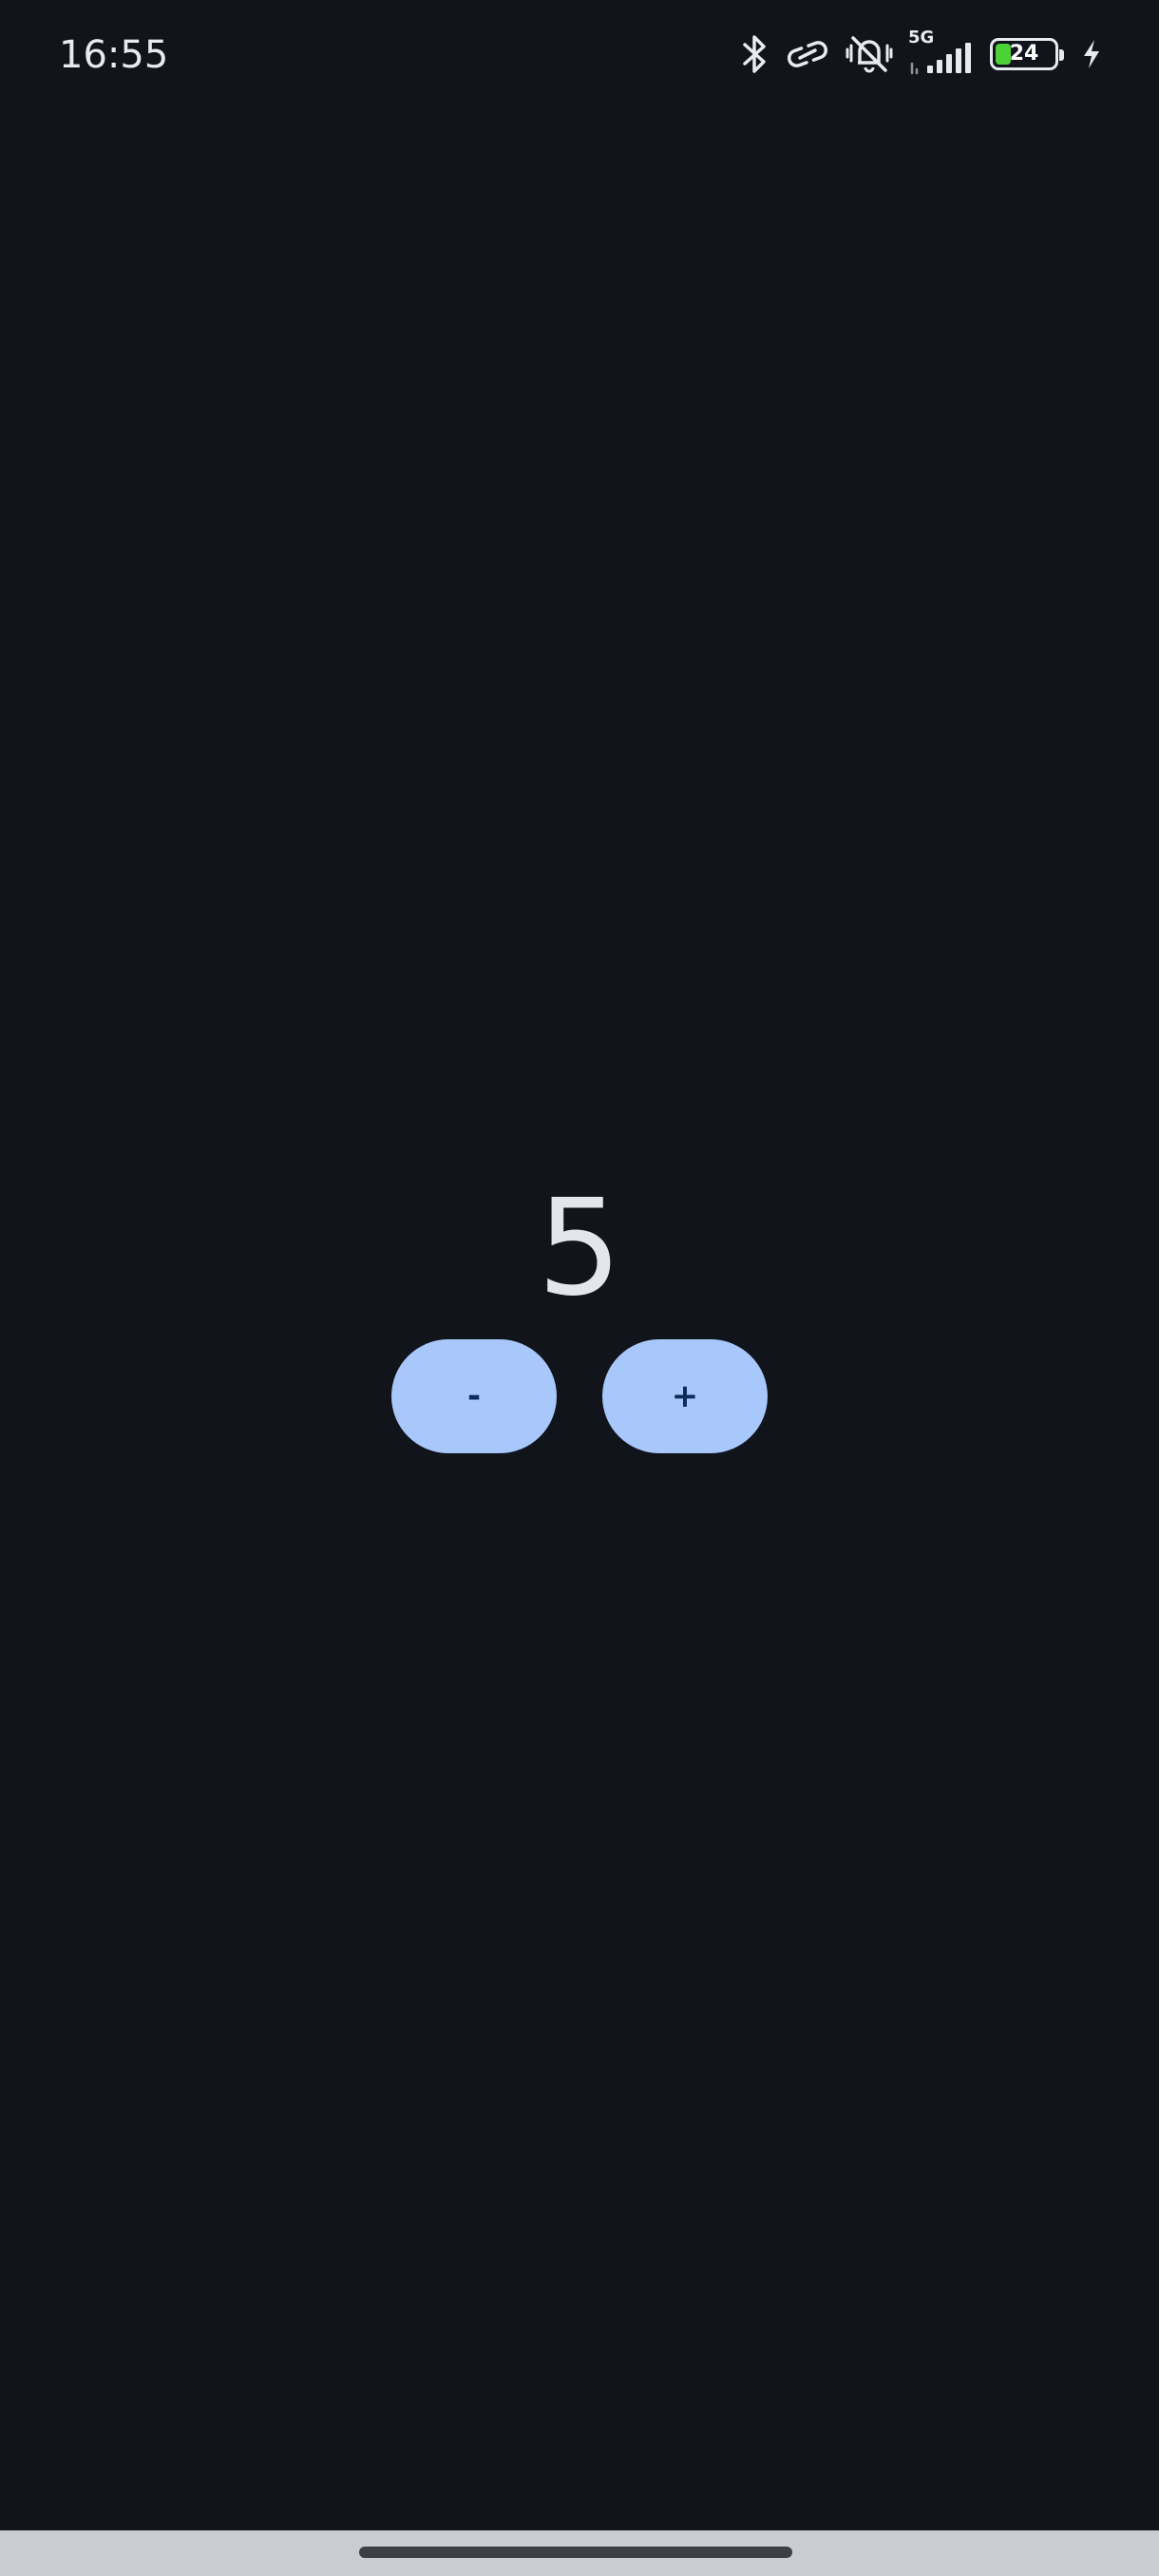 Image resolution: width=1159 pixels, height=2576 pixels. Describe the element at coordinates (579, 54) in the screenshot. I see `status-bar: 16:55 5G 24` at that location.